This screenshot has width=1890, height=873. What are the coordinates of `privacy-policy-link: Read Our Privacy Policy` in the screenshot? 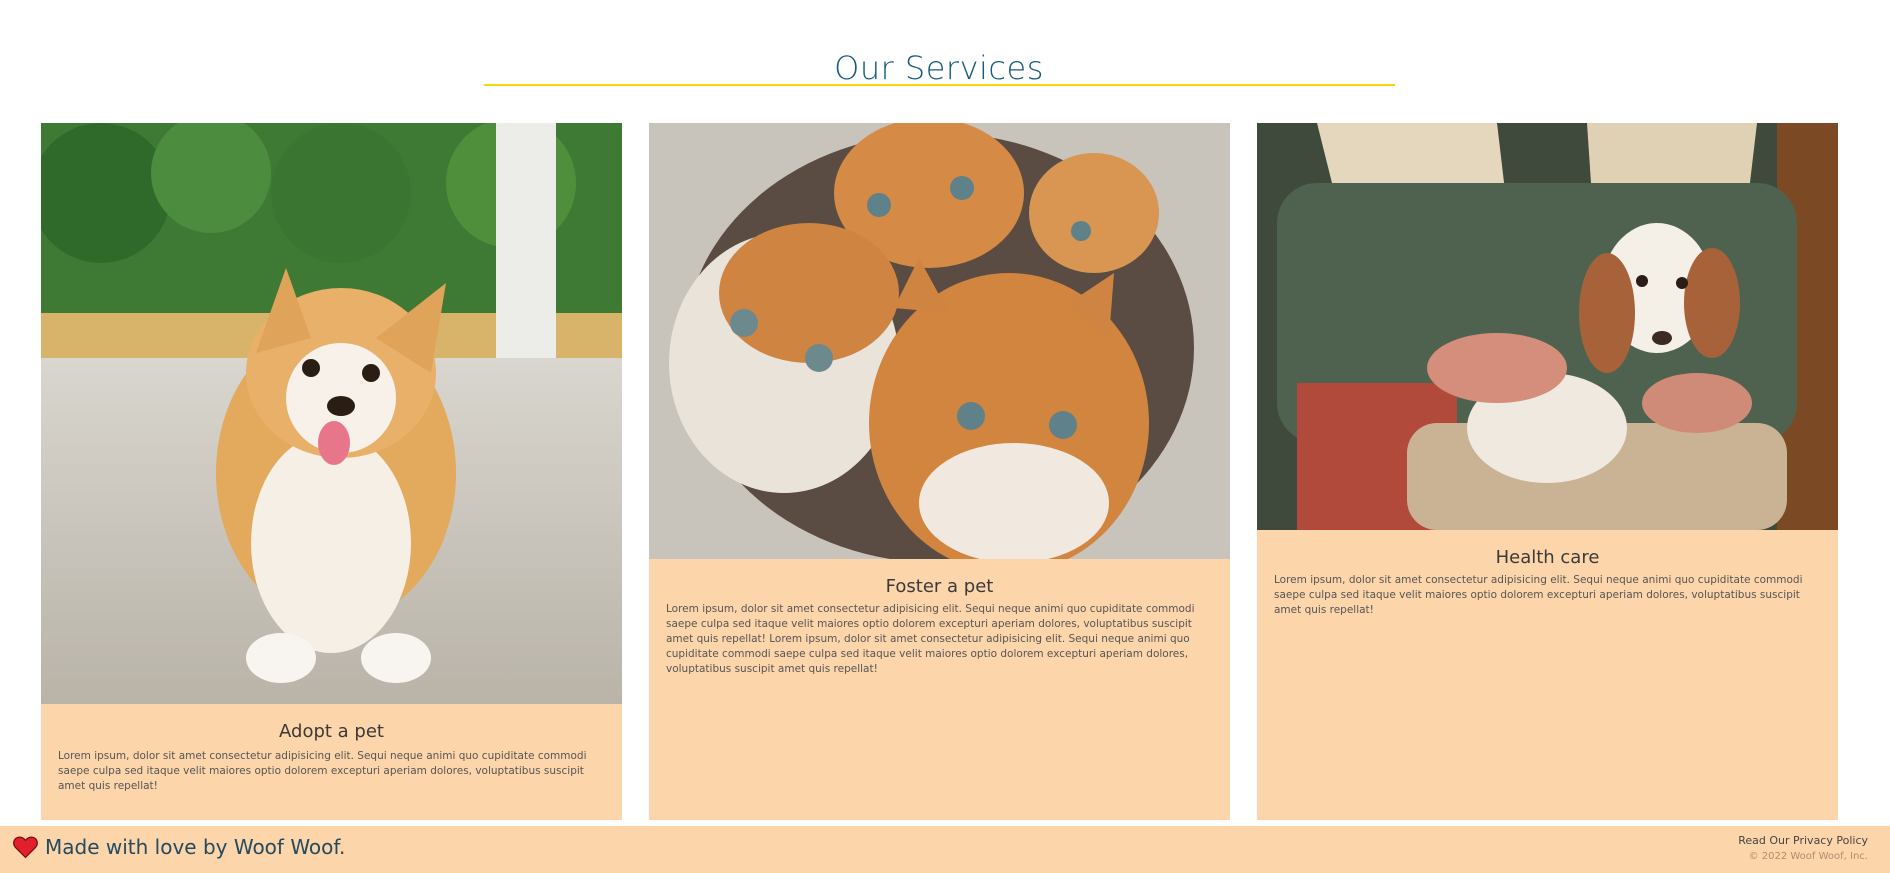 It's located at (1803, 840).